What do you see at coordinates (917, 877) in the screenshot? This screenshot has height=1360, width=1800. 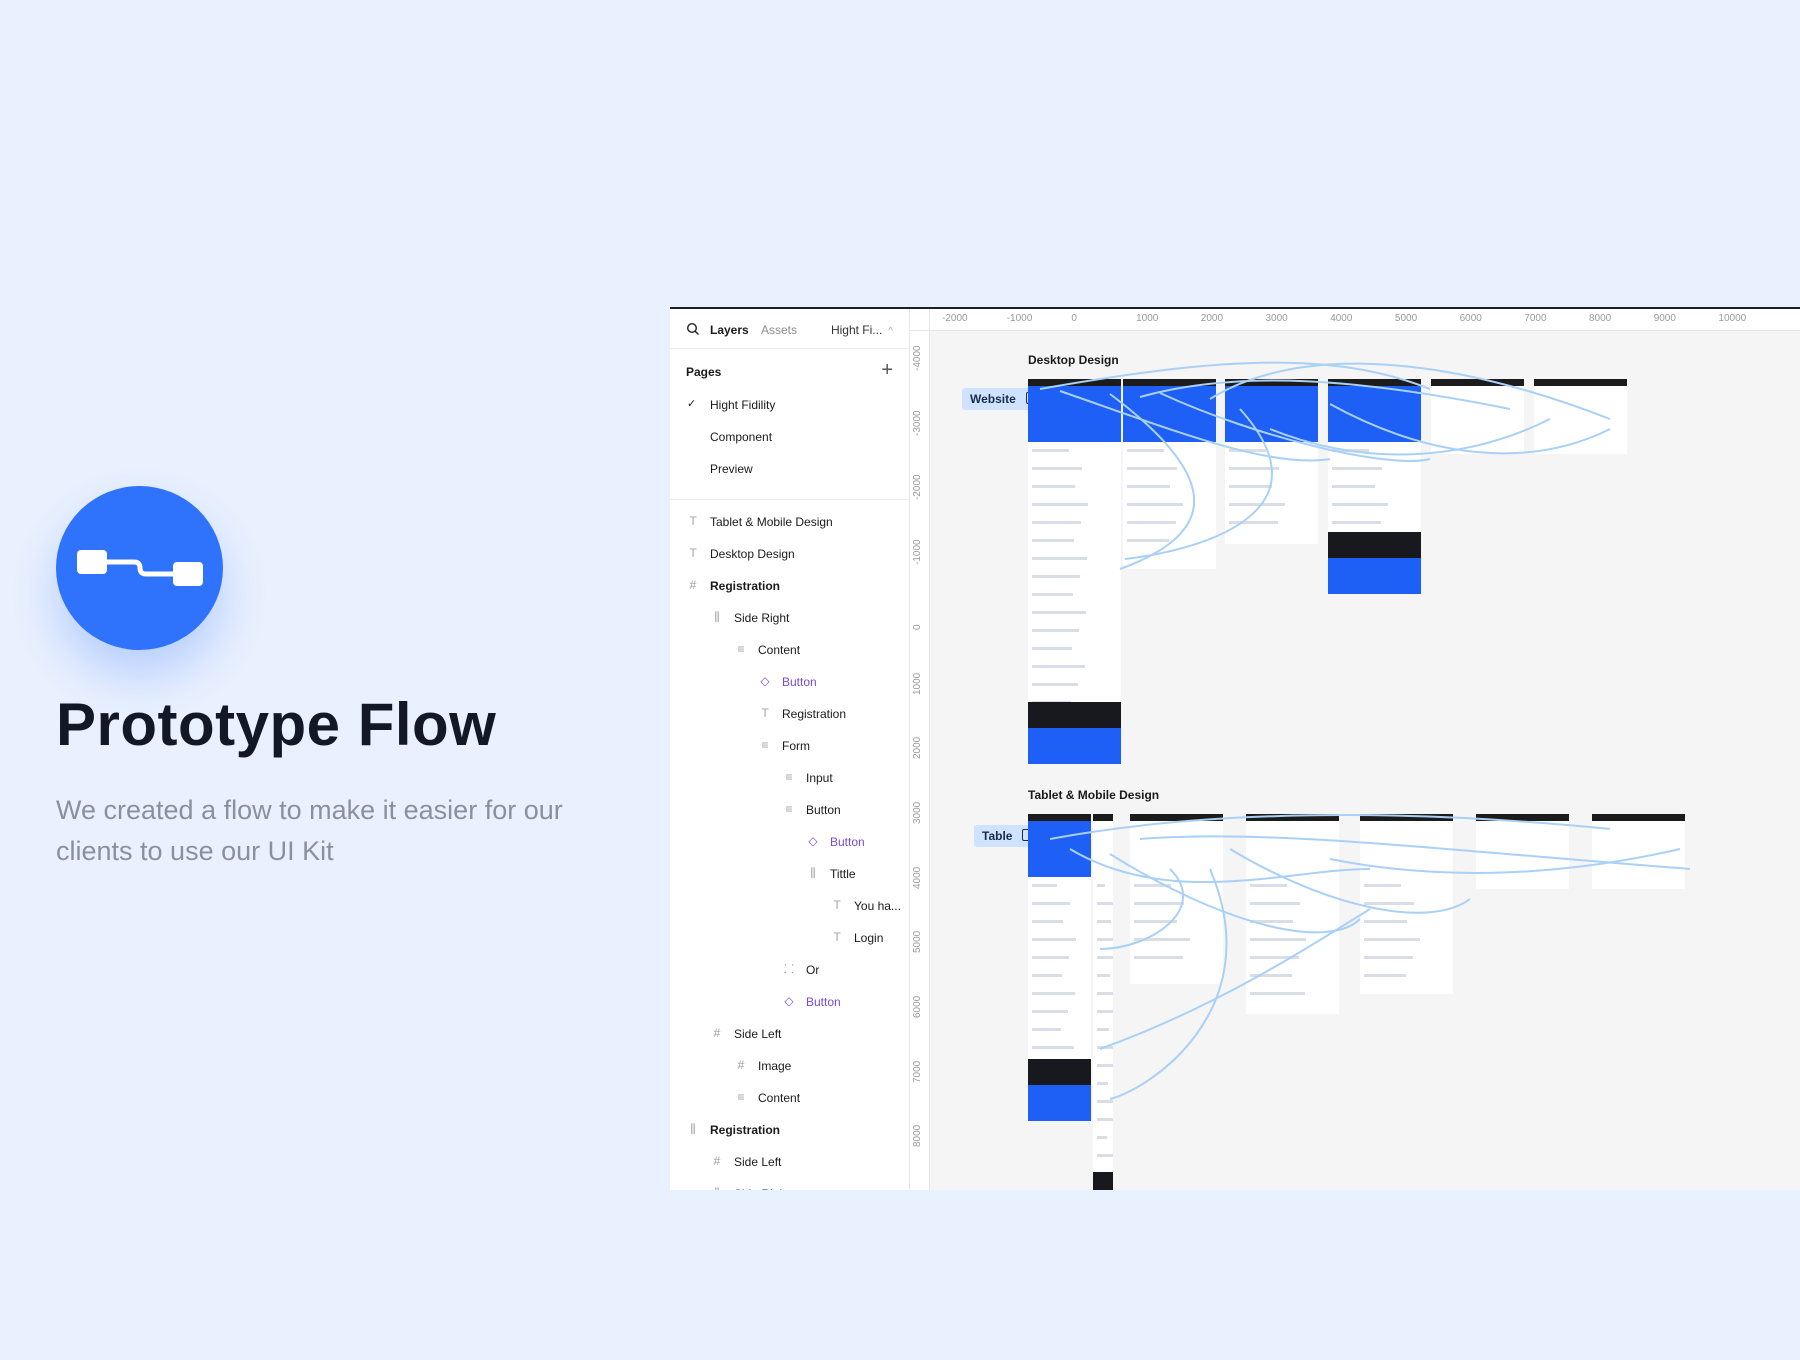 I see `ruler-tick-label: 4000` at bounding box center [917, 877].